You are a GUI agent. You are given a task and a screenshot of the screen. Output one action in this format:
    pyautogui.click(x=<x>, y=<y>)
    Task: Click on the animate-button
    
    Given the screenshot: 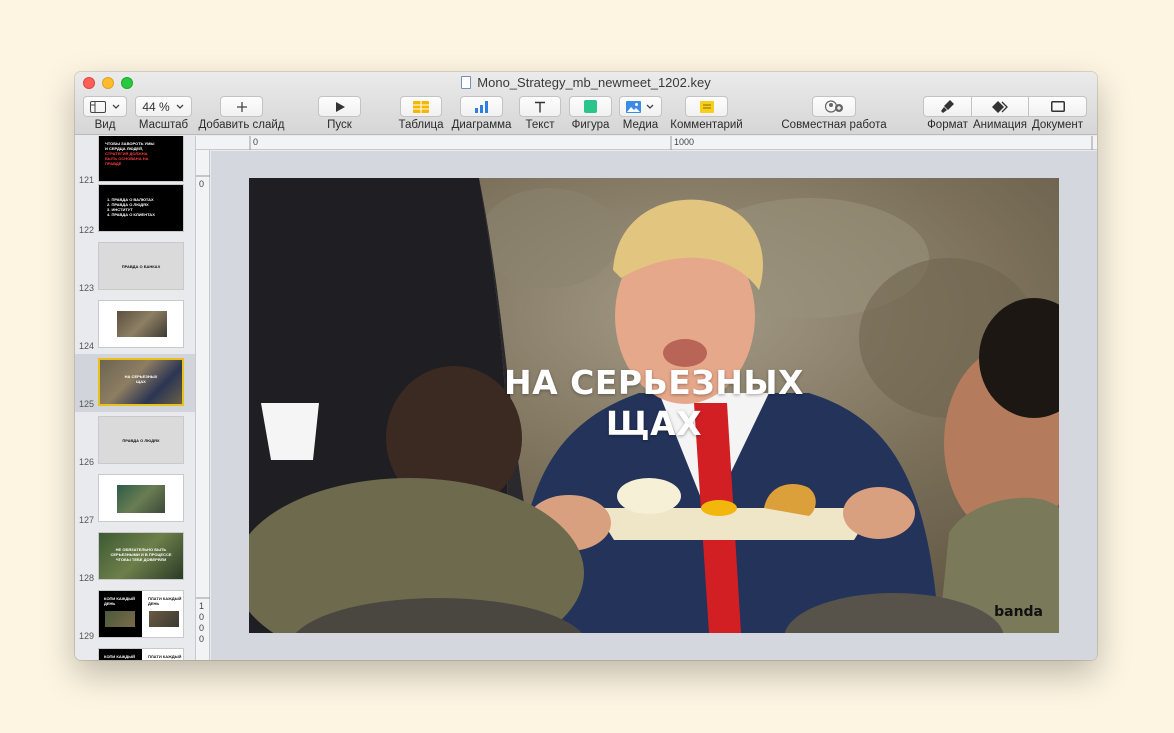 What is the action you would take?
    pyautogui.click(x=1000, y=106)
    